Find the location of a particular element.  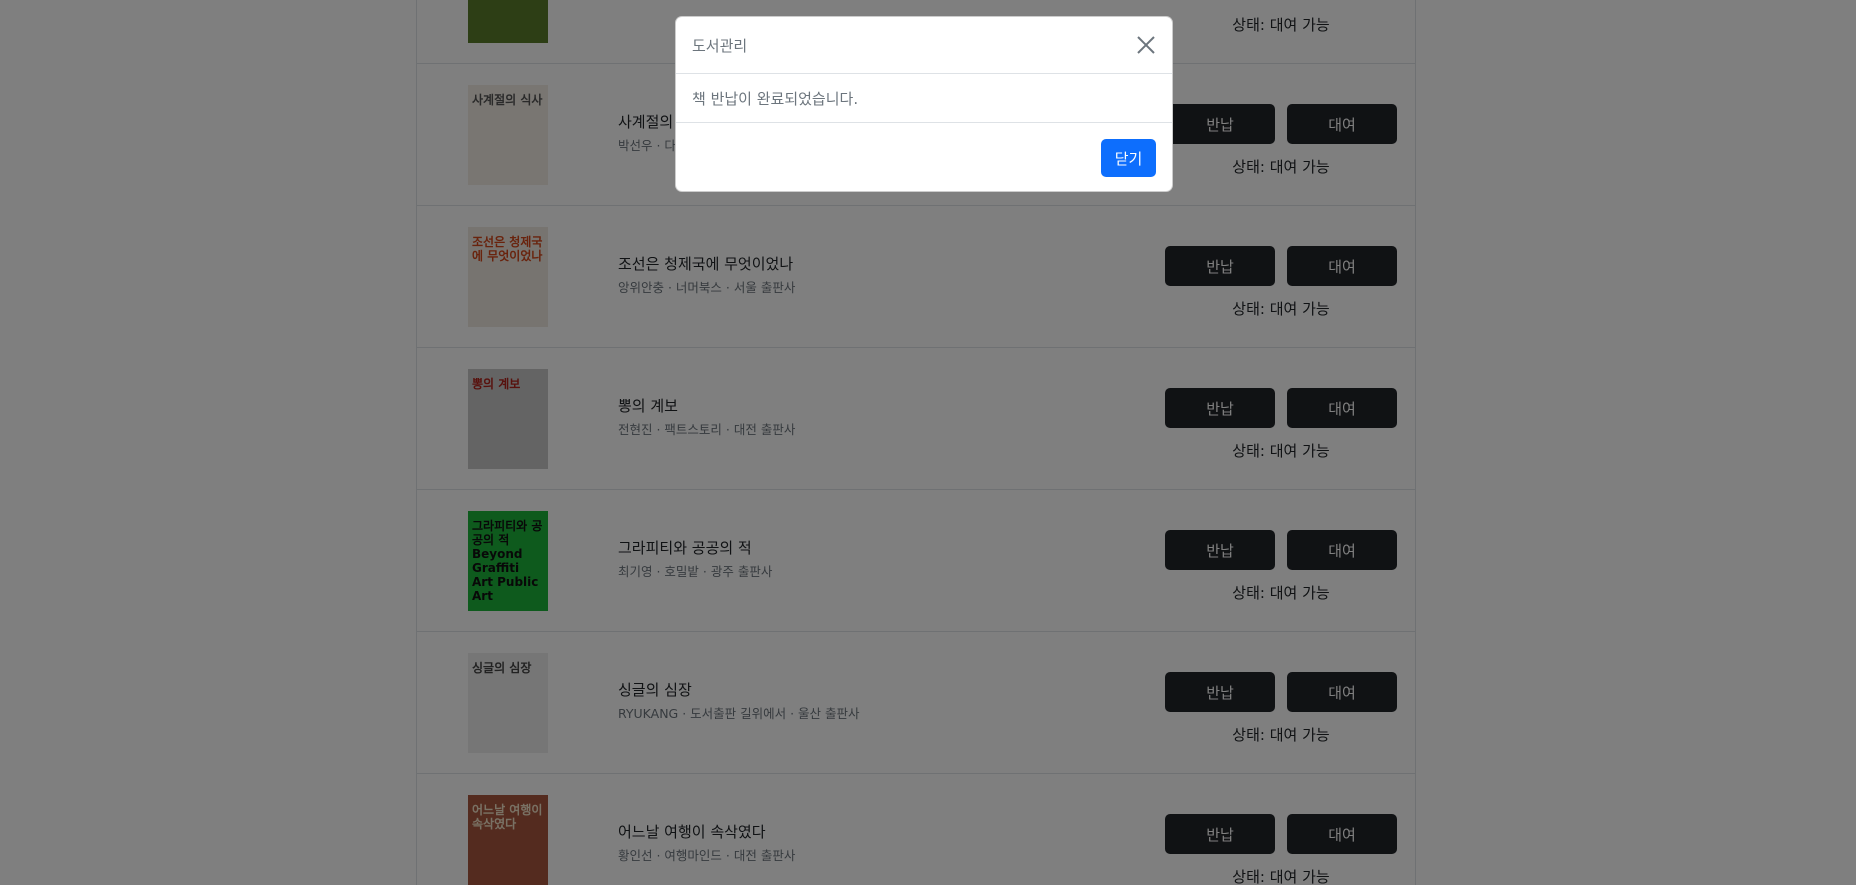

modal-footer: 닫기 is located at coordinates (924, 157).